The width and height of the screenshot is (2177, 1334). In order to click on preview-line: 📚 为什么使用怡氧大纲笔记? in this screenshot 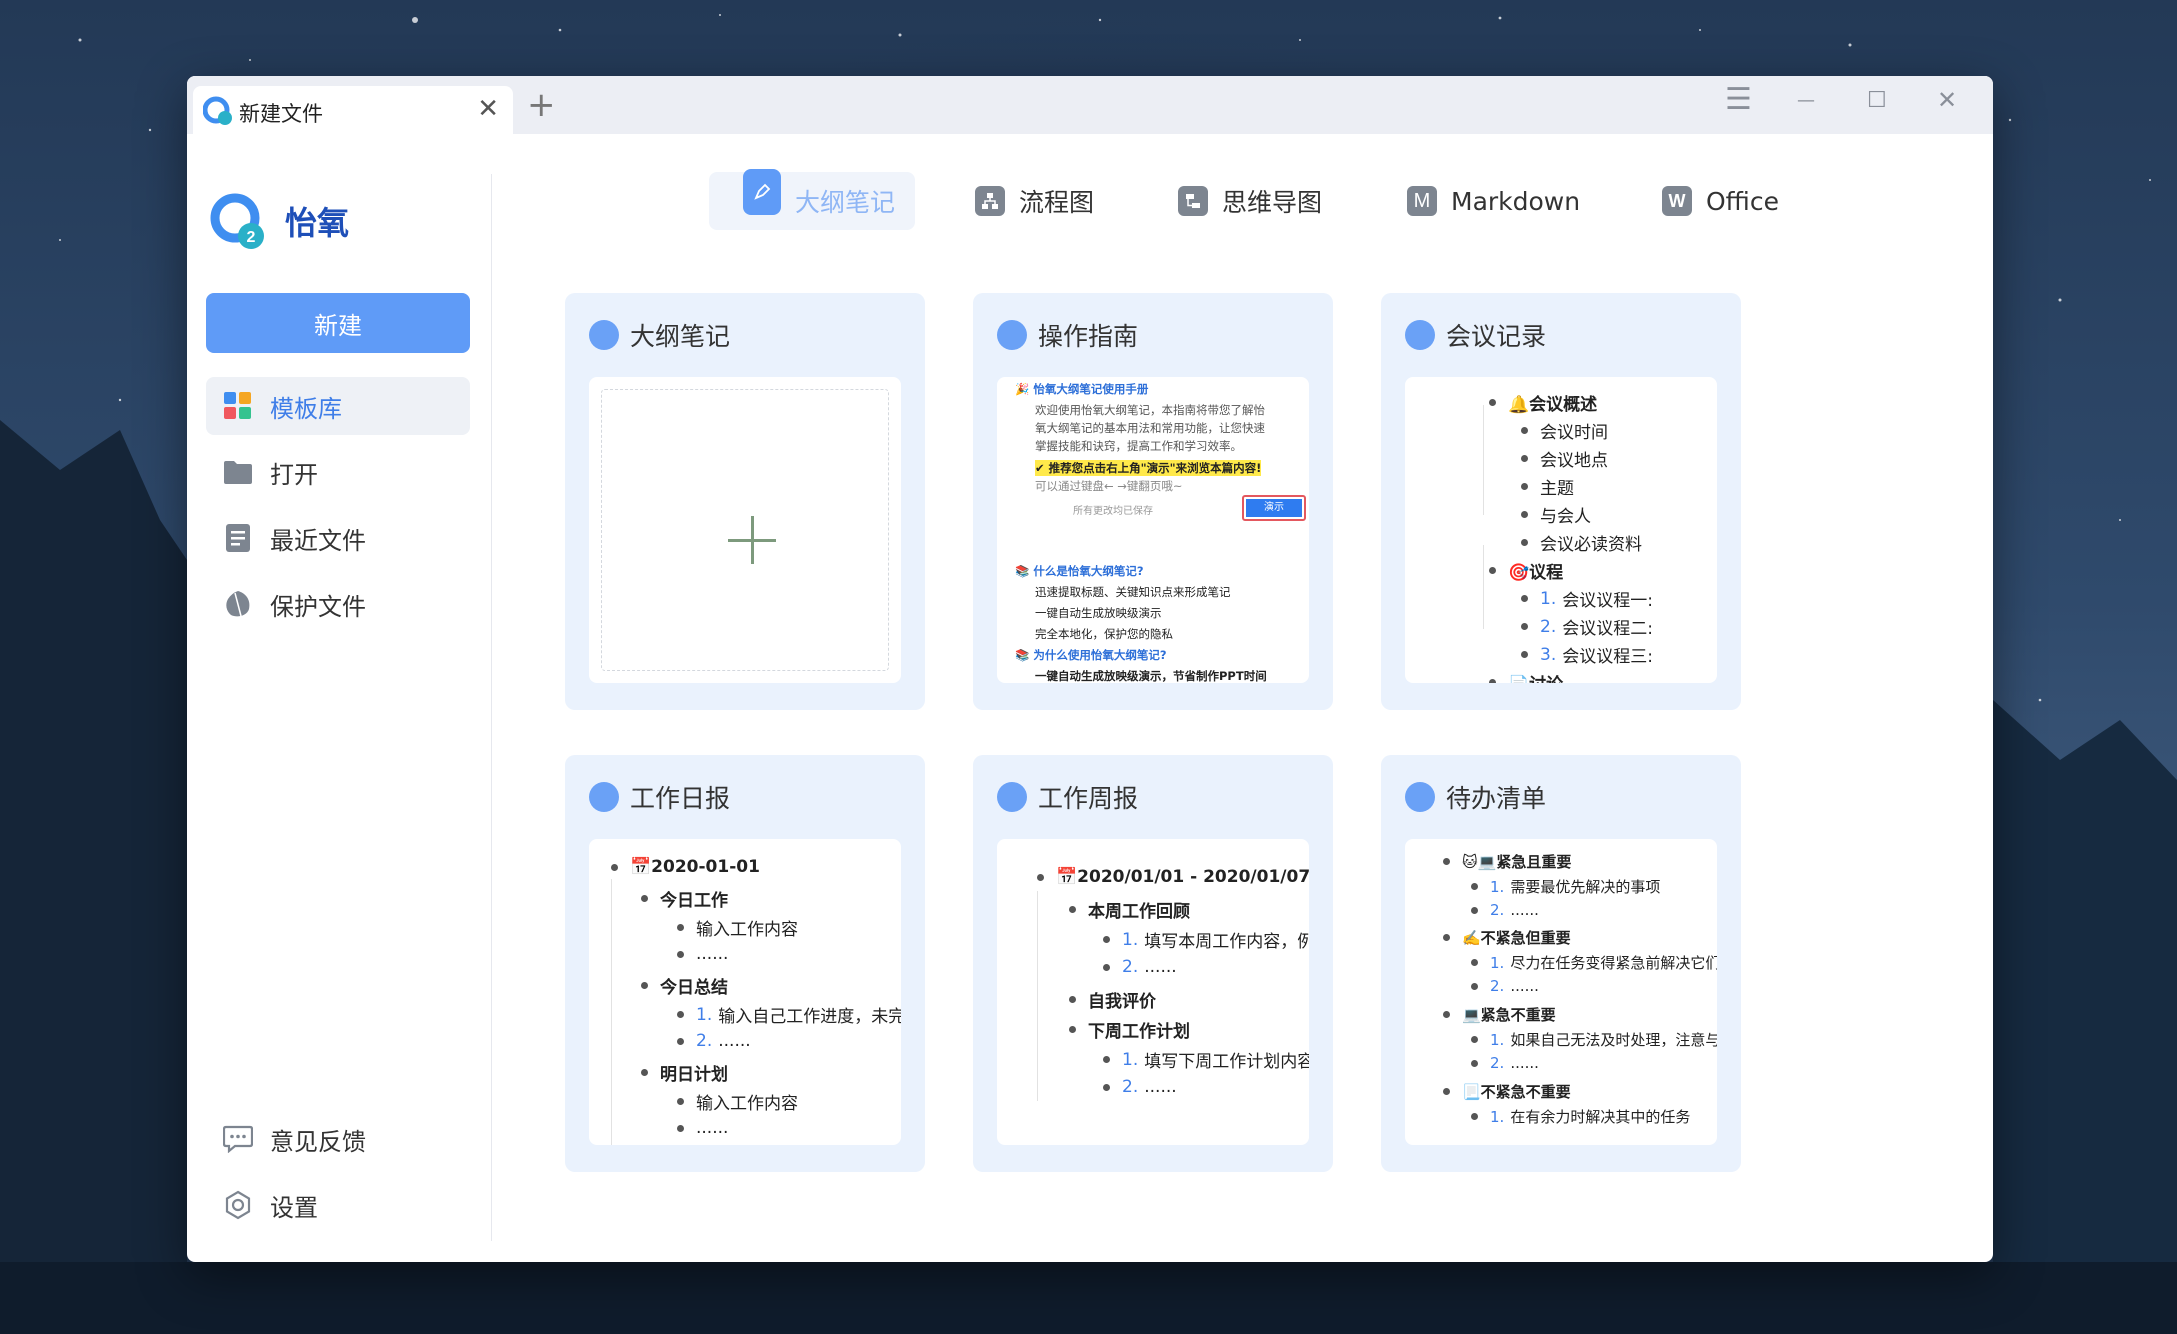, I will do `click(1091, 655)`.